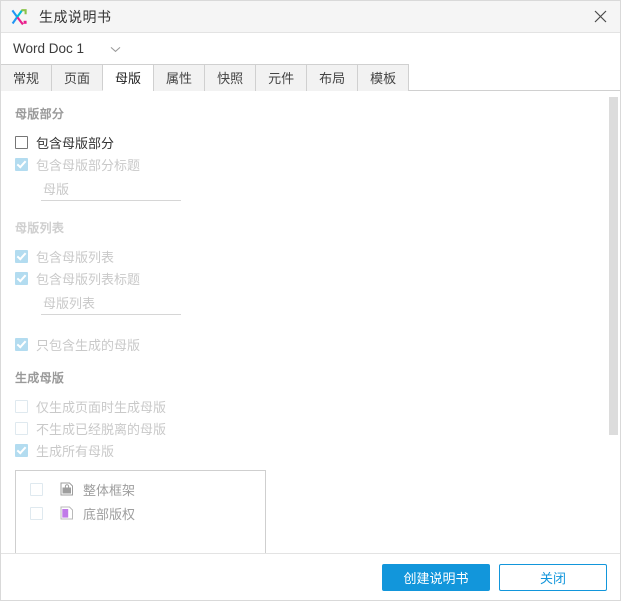 This screenshot has width=621, height=601. What do you see at coordinates (330, 190) in the screenshot?
I see `master-section-heading-field-row` at bounding box center [330, 190].